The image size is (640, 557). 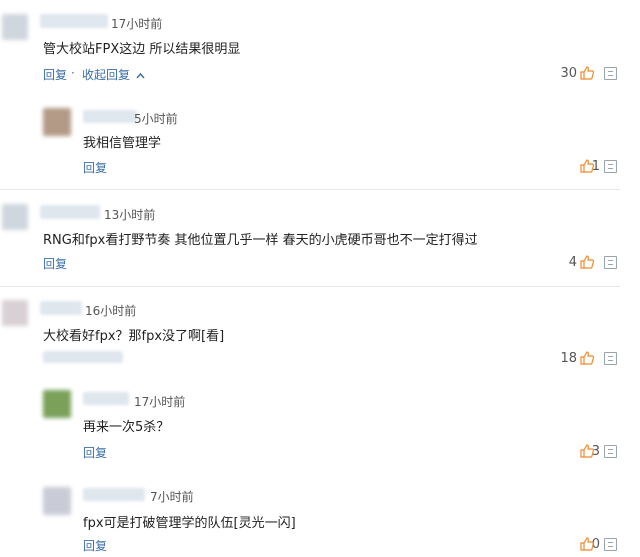 I want to click on collapse-label: 收起回复, so click(x=106, y=75).